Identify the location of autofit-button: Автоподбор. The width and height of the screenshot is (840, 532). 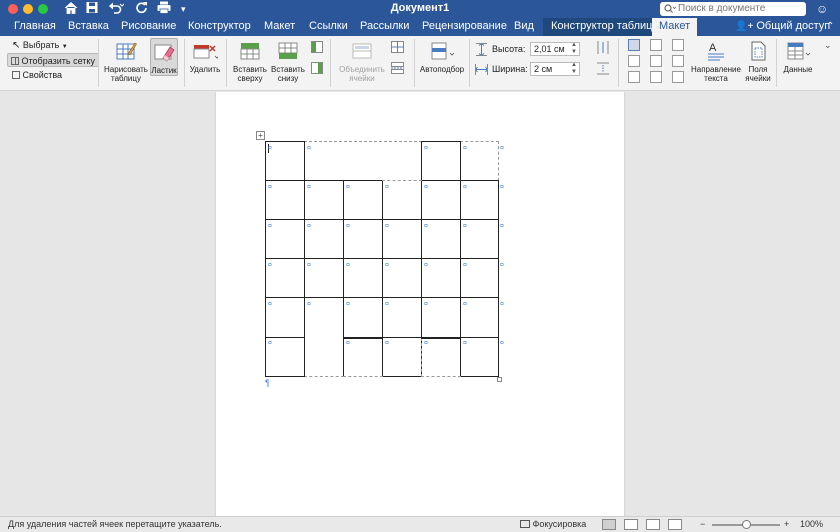
(442, 57).